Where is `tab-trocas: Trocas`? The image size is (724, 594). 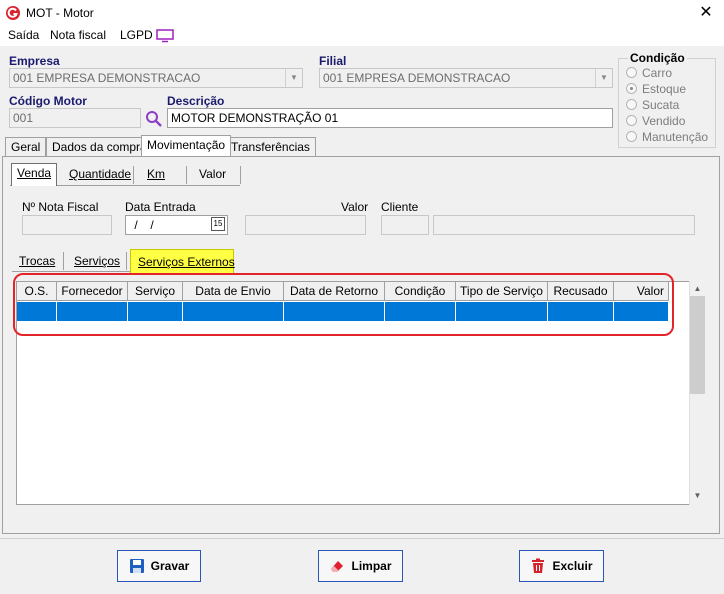
tab-trocas: Trocas is located at coordinates (37, 261).